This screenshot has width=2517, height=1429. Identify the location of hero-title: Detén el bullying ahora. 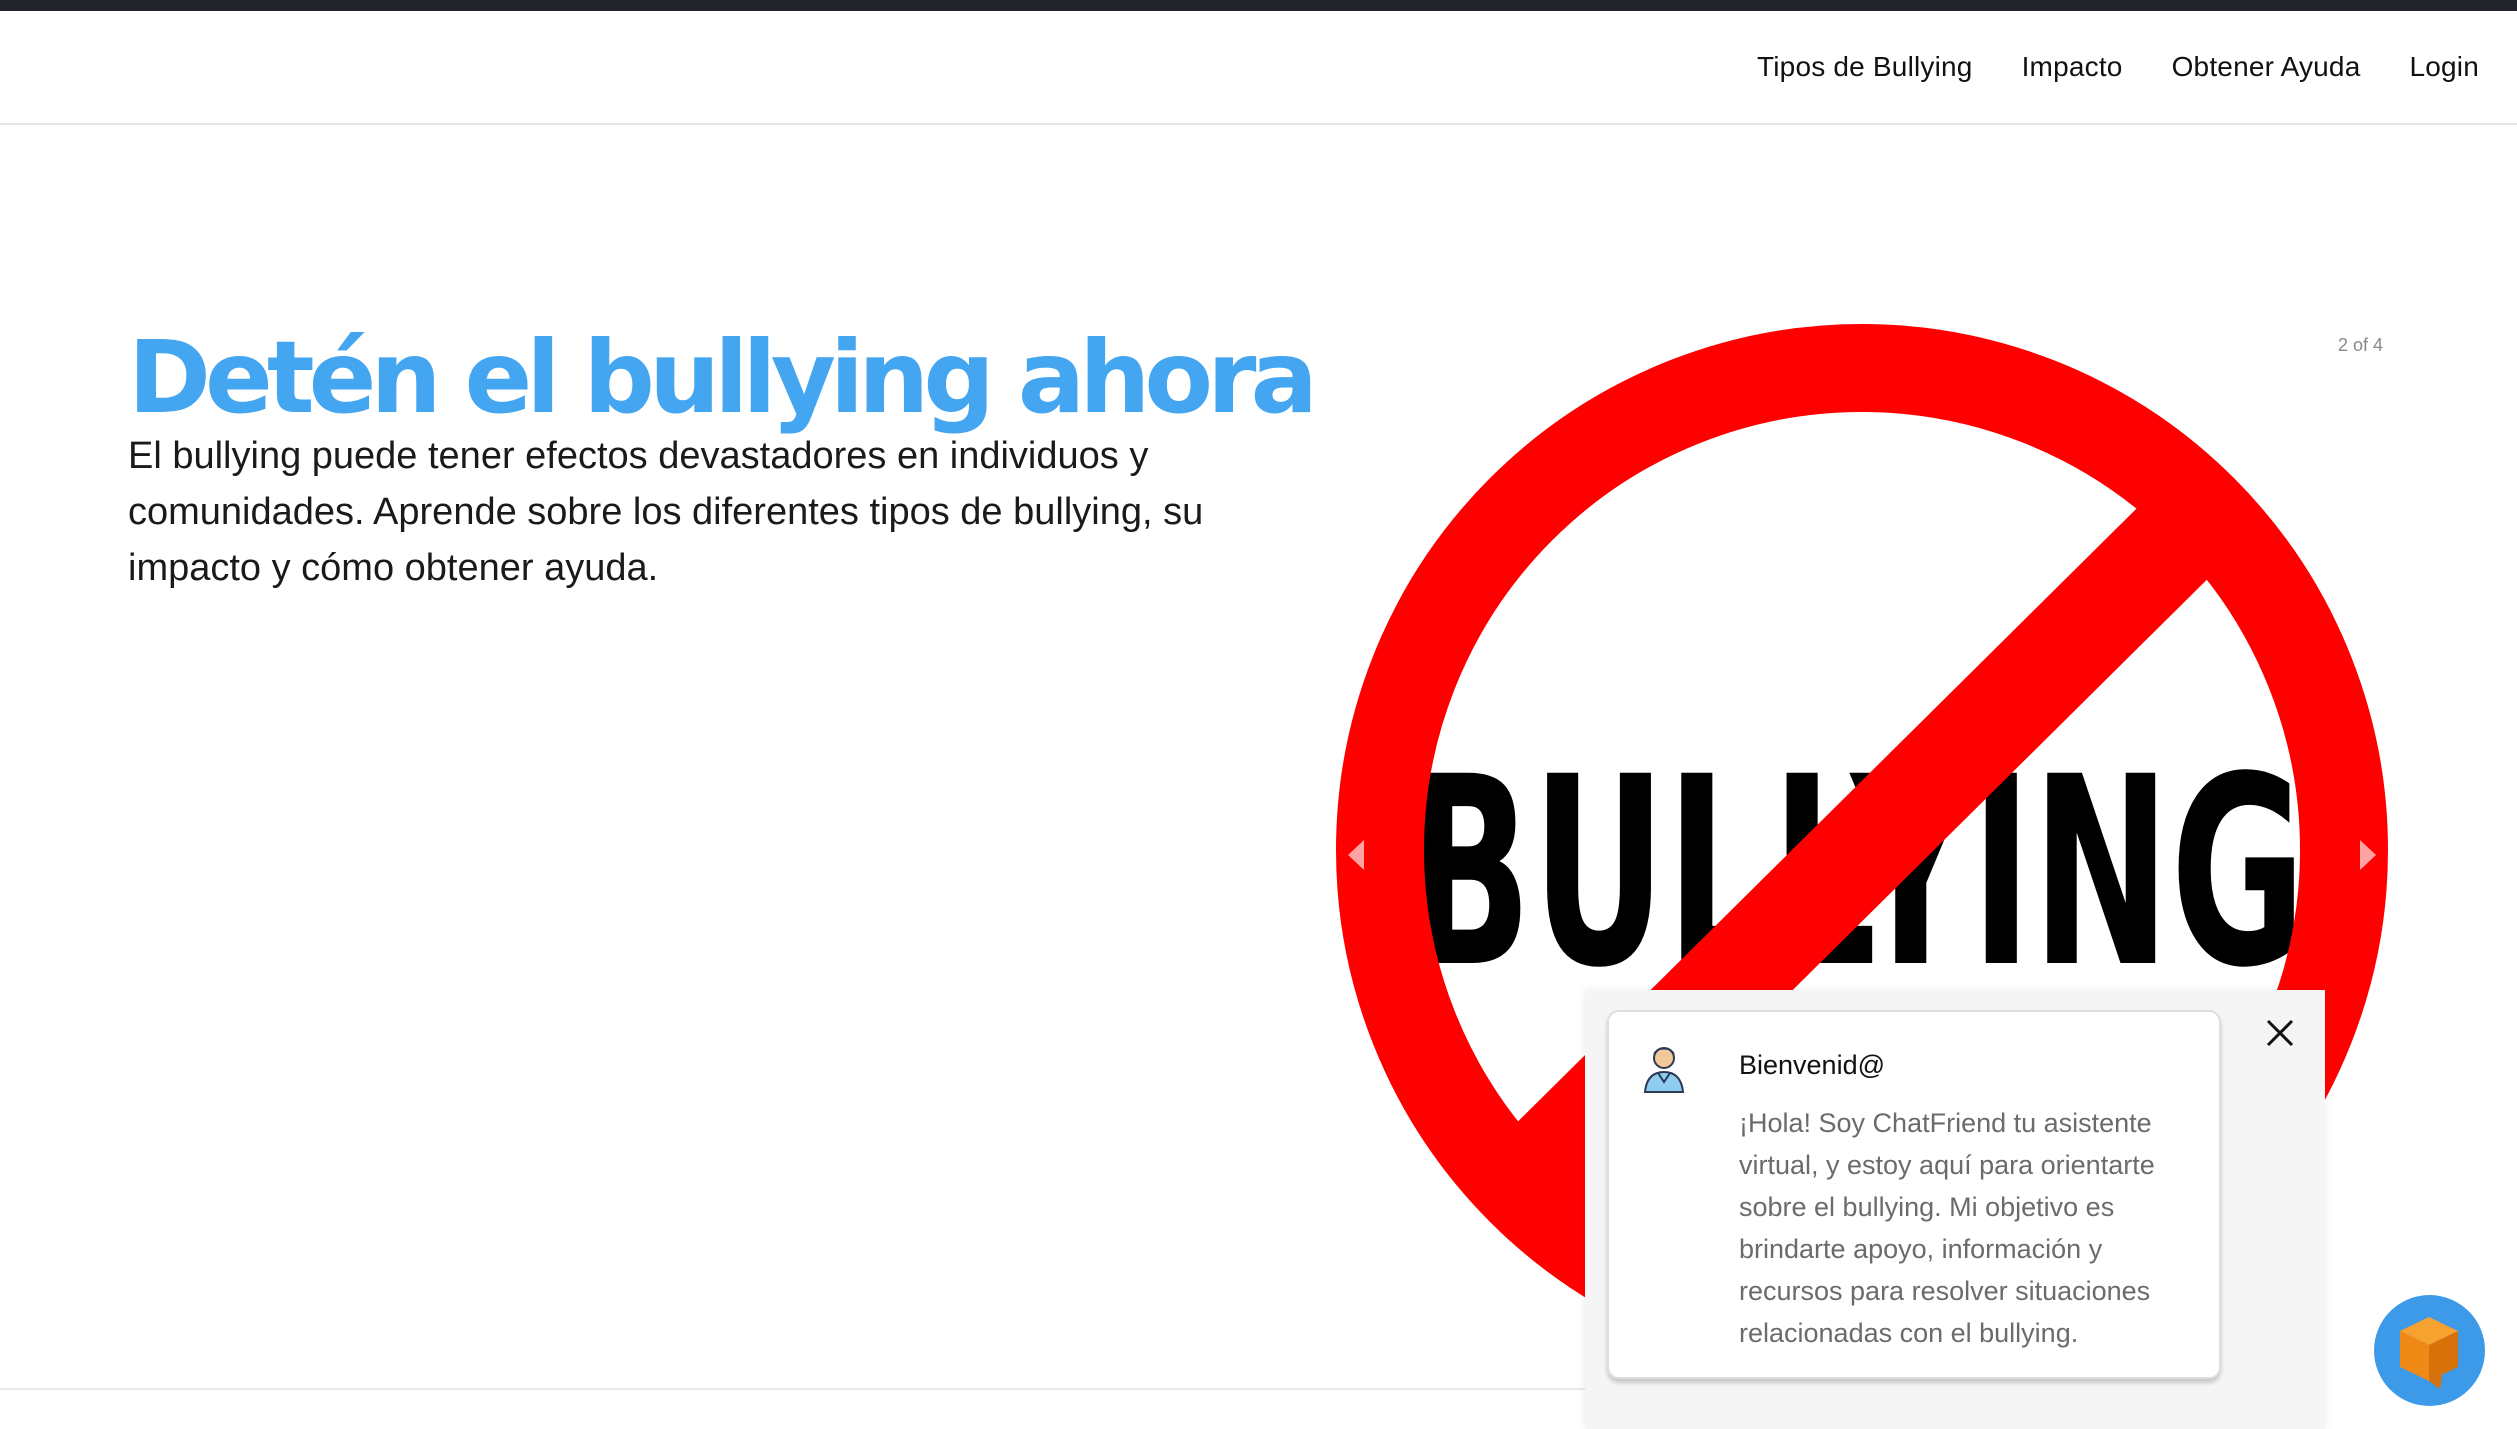
(723, 377).